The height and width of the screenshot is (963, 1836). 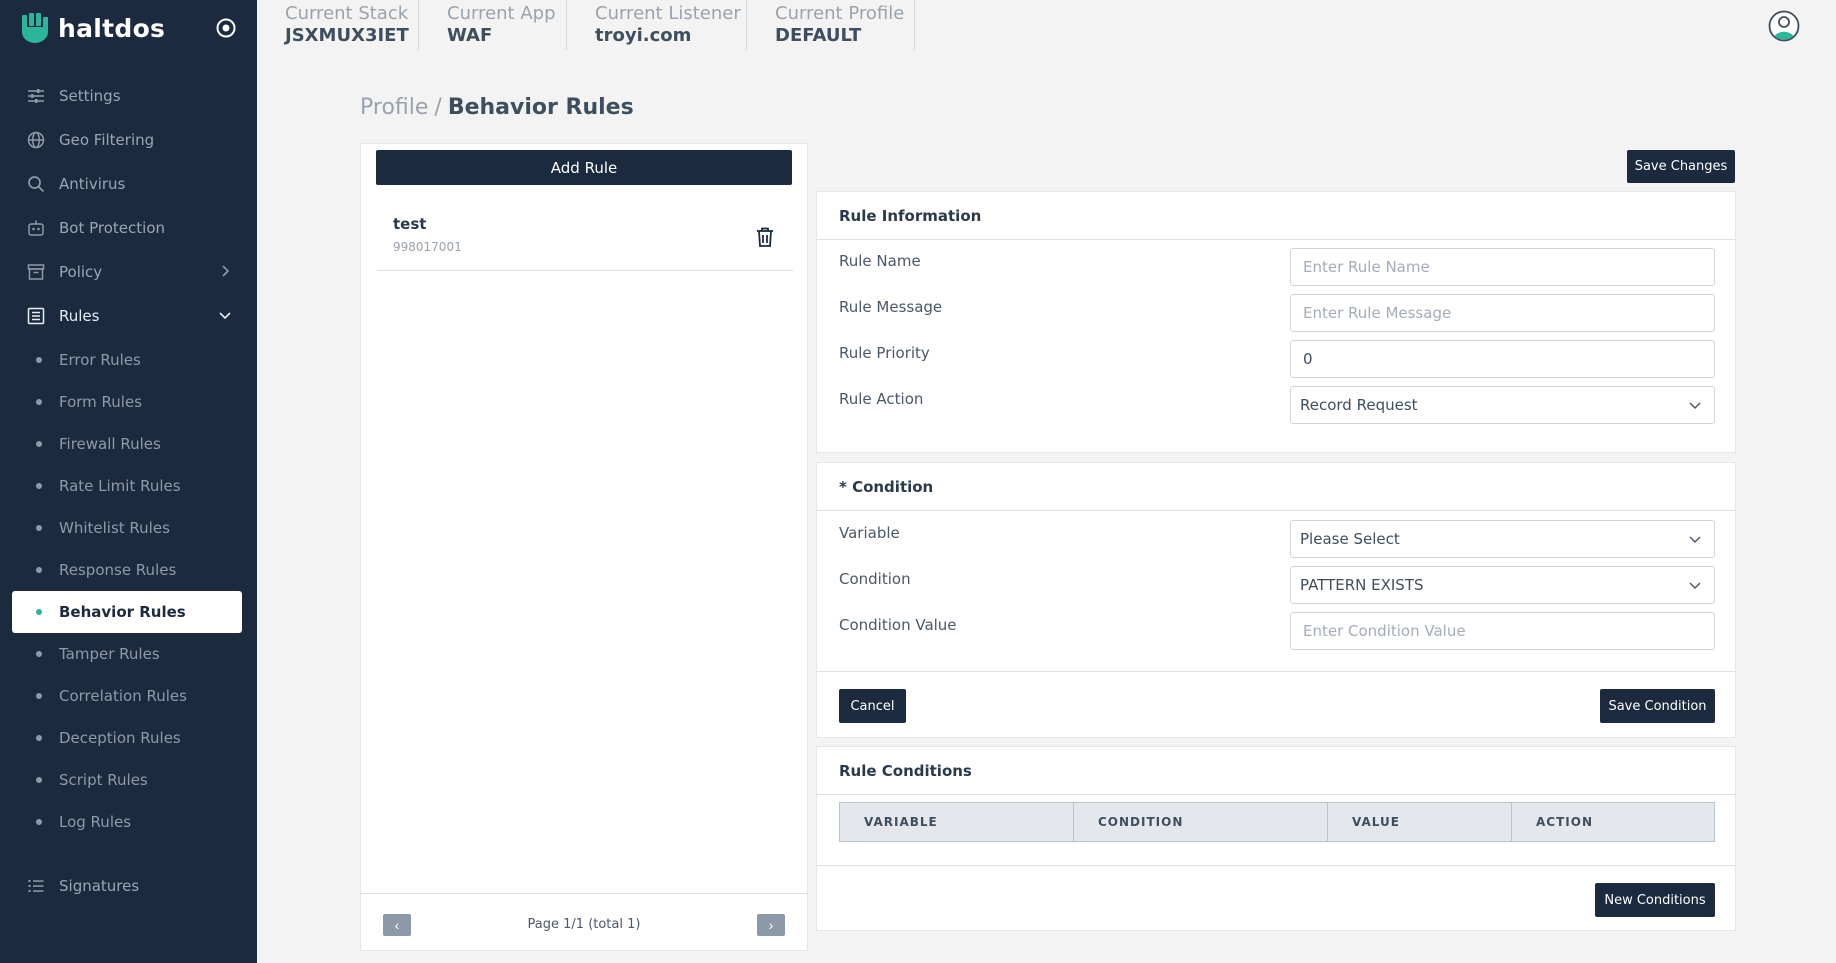 I want to click on rule-message-row: Rule Message, so click(x=1277, y=313).